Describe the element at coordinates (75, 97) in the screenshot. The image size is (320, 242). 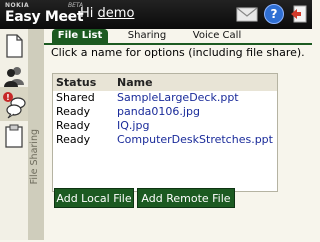
I see `file-status: Shared` at that location.